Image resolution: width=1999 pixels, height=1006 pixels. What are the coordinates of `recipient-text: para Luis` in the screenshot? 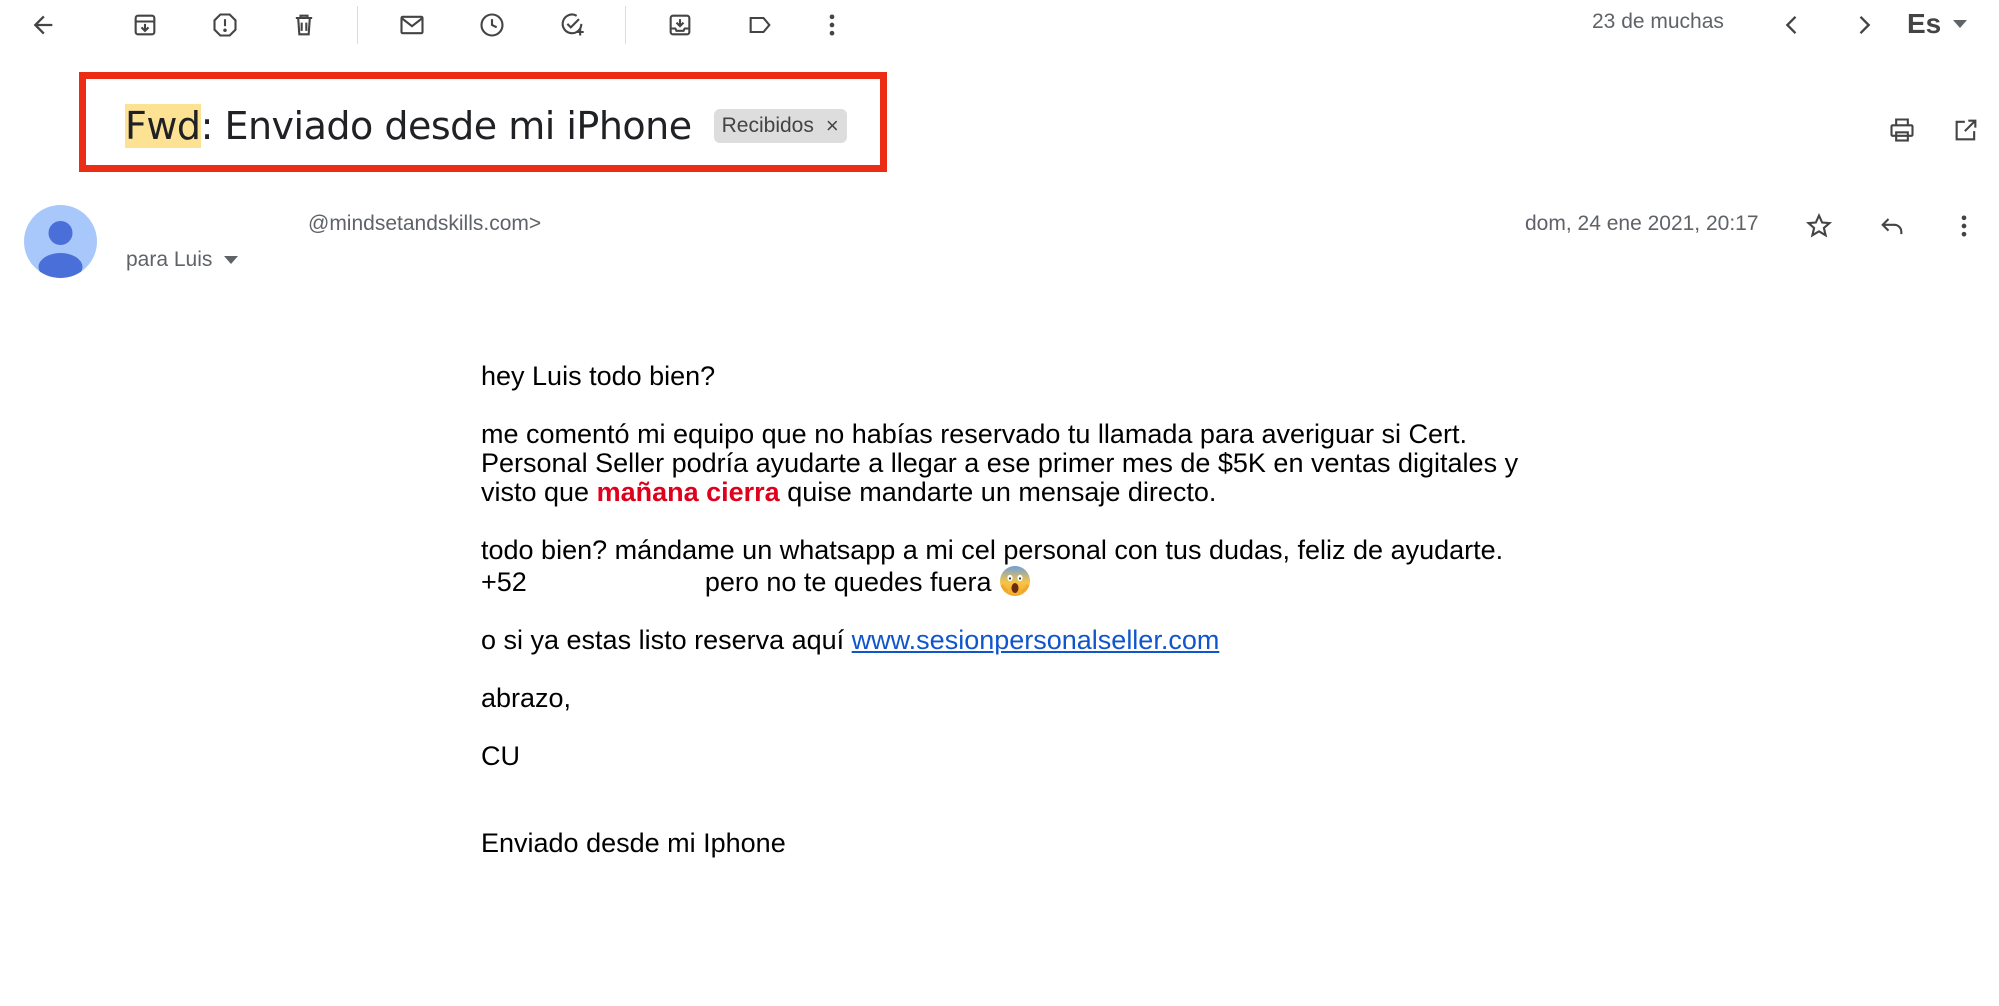 It's located at (169, 259).